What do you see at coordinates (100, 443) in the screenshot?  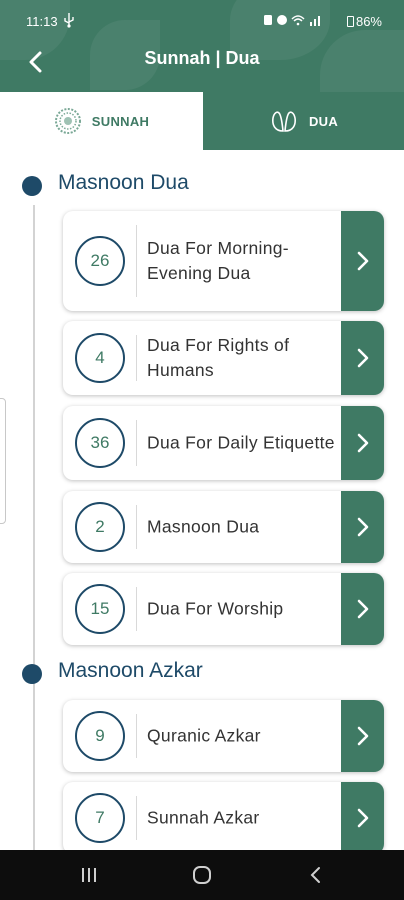 I see `count-badge: 36` at bounding box center [100, 443].